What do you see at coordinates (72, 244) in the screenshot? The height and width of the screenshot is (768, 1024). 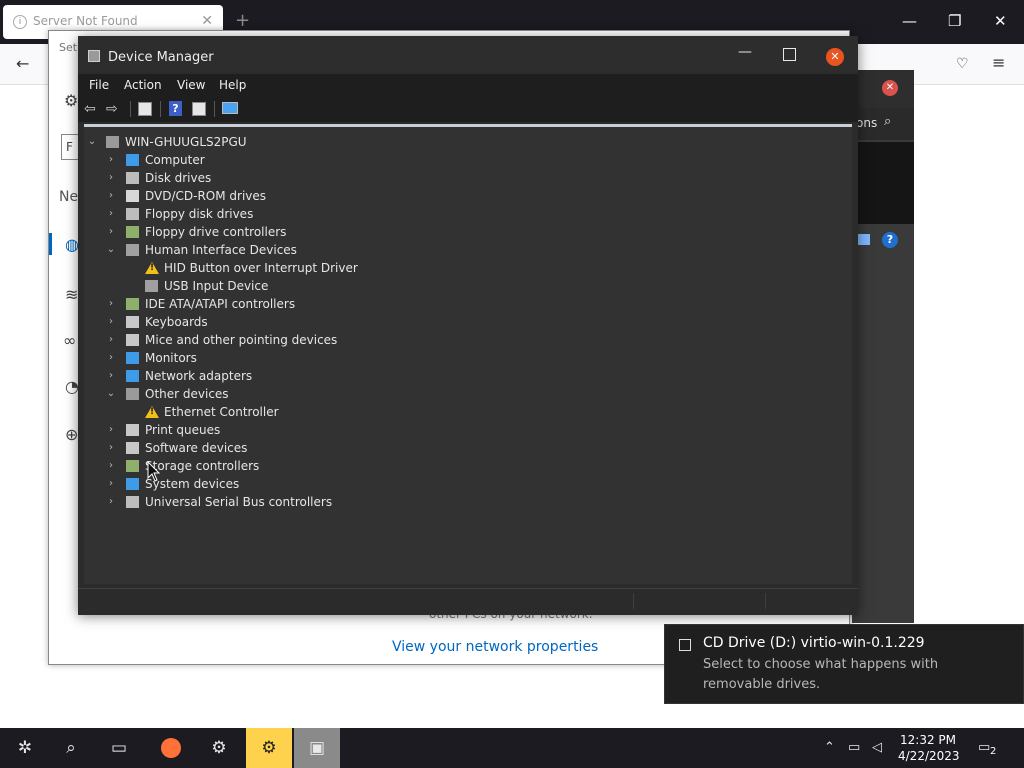 I see `globe-icon: ◍` at bounding box center [72, 244].